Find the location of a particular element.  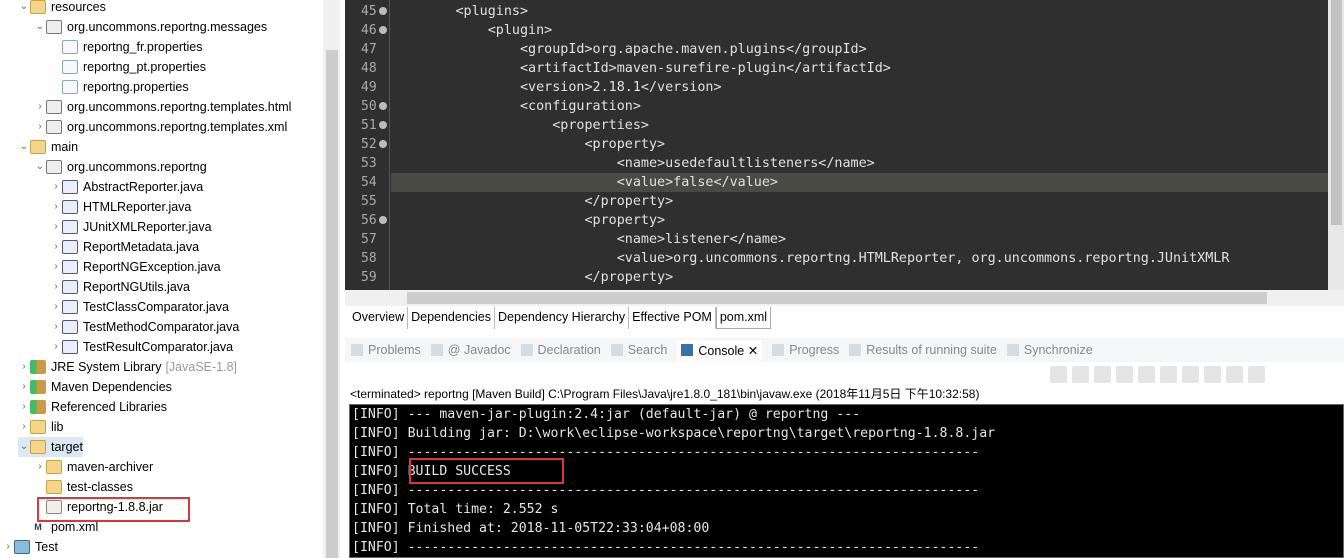

view-tab-icon is located at coordinates (687, 350).